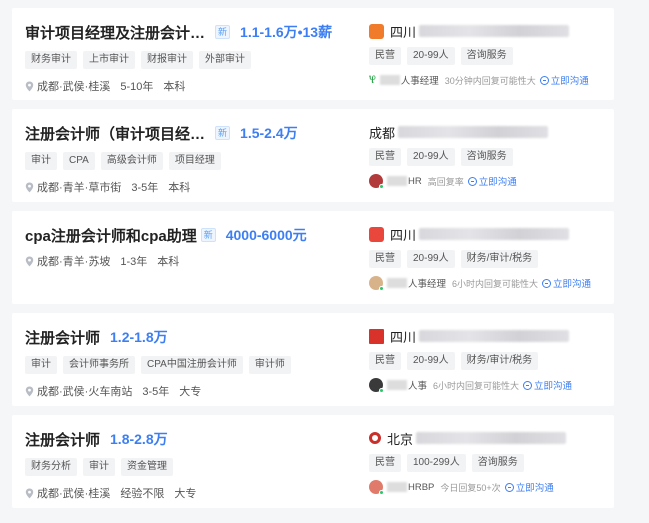 The width and height of the screenshot is (649, 523). I want to click on job-tag: 审计师, so click(269, 365).